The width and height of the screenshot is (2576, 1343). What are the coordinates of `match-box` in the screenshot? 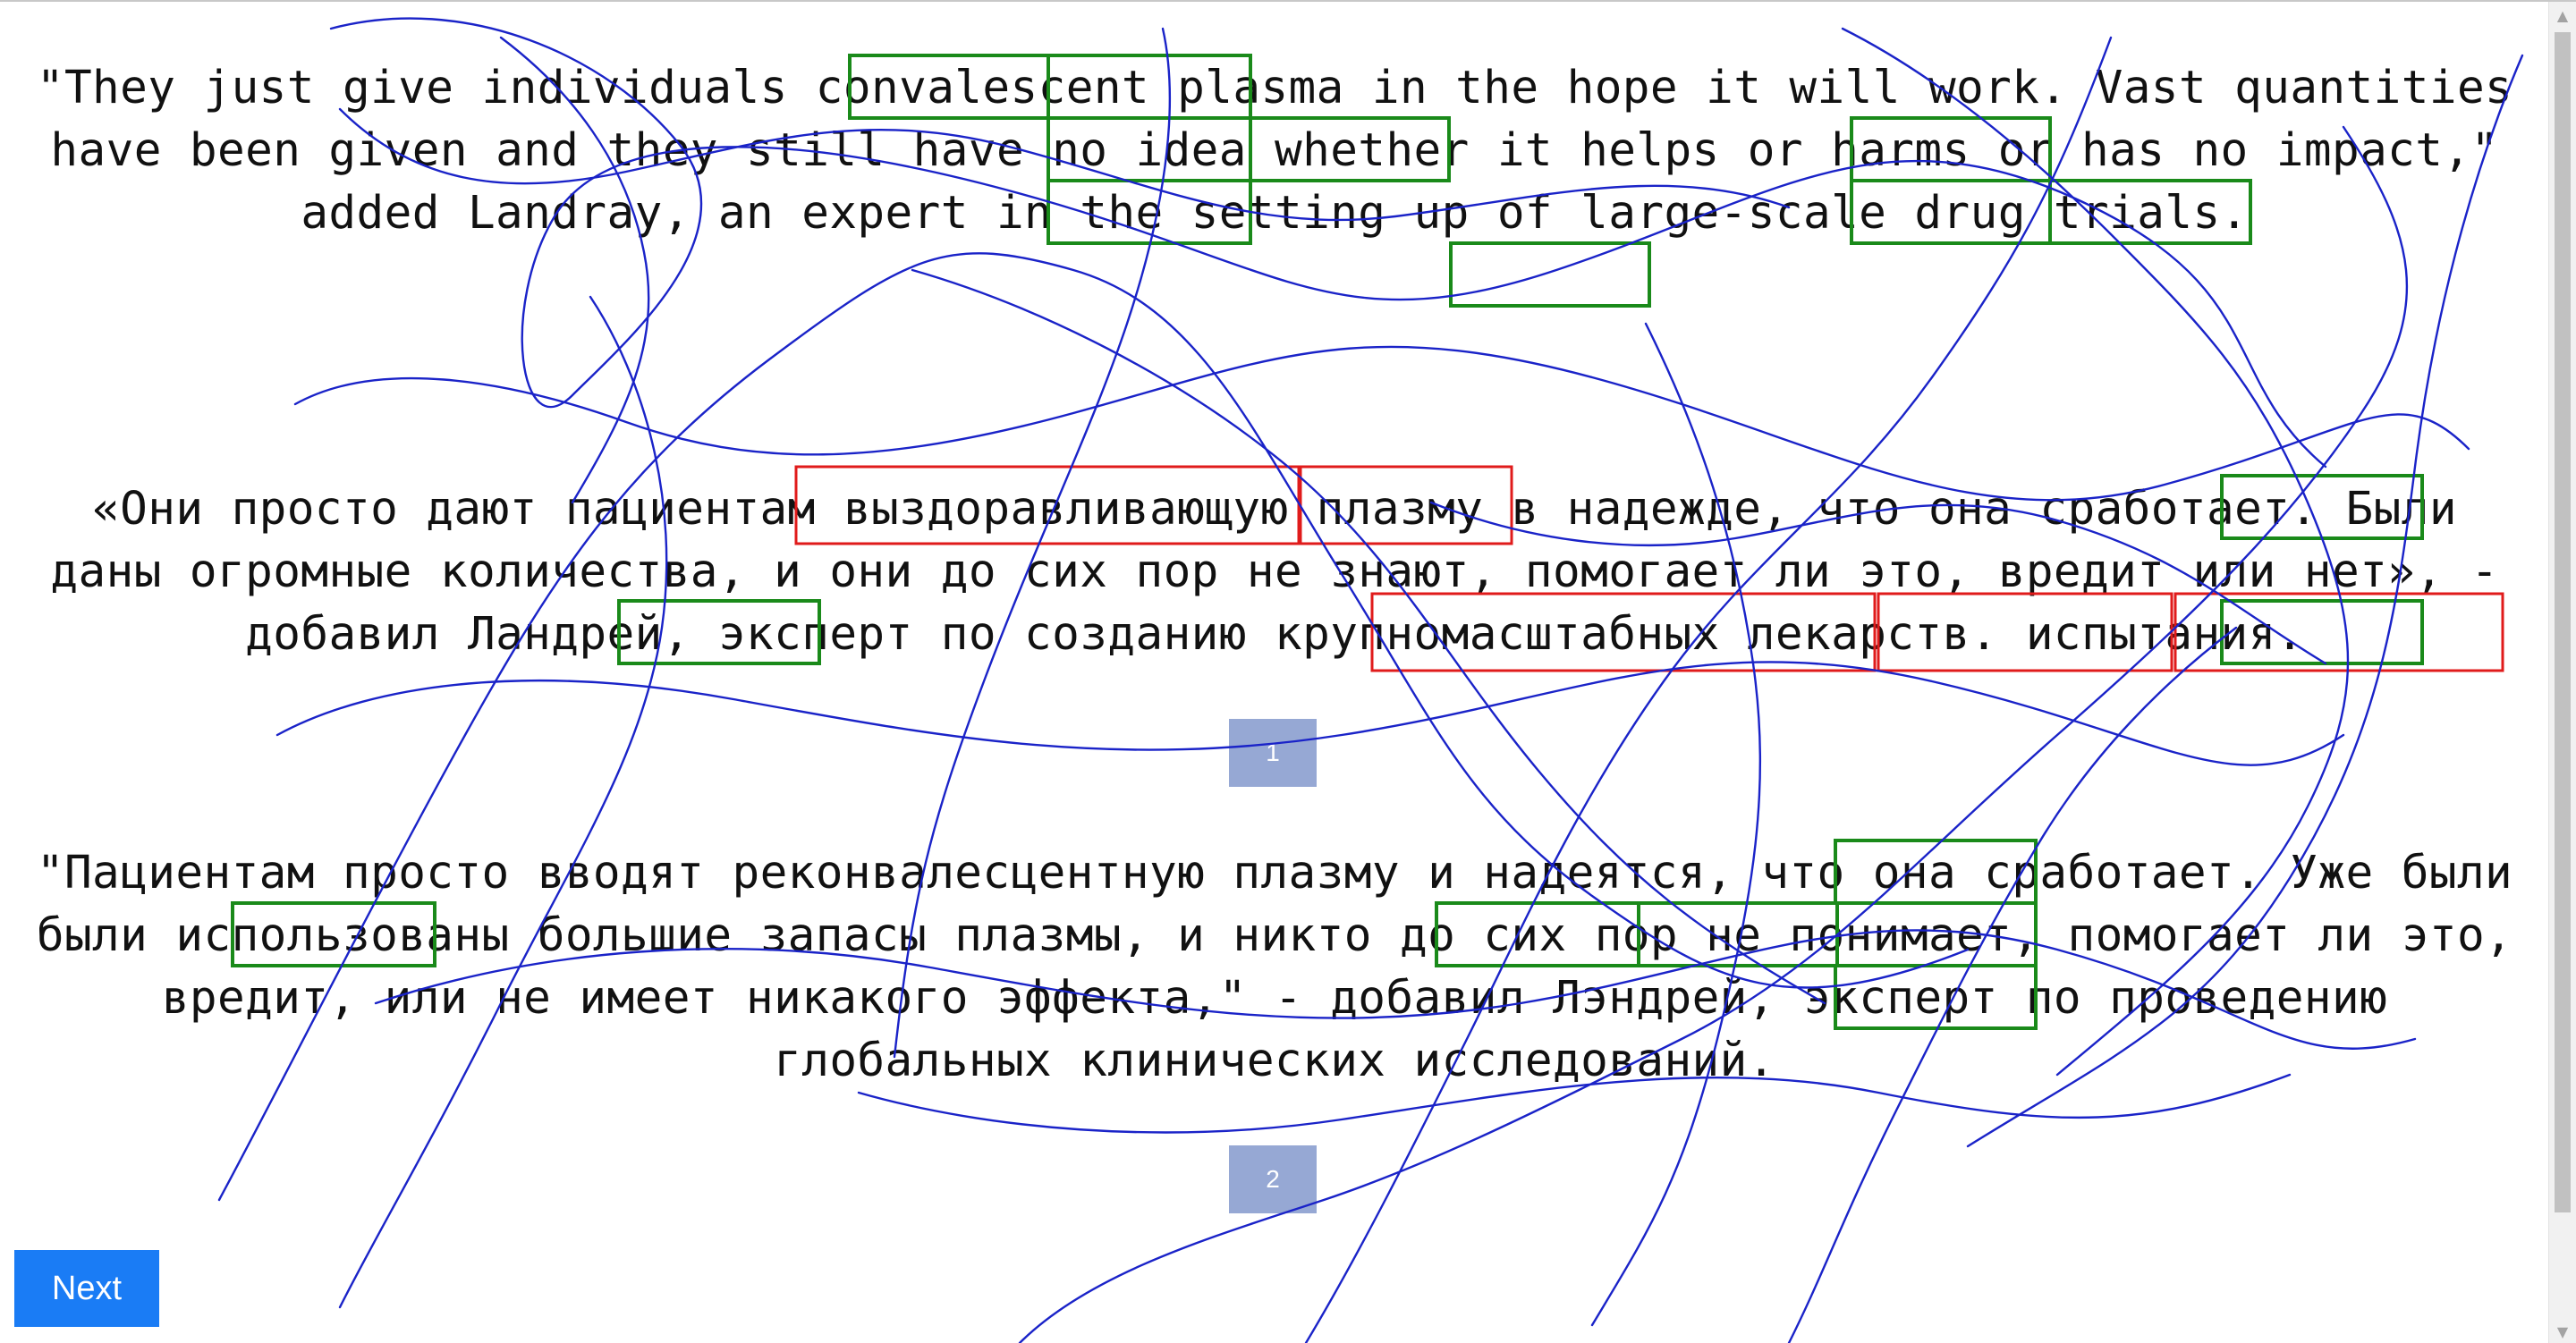 It's located at (1550, 275).